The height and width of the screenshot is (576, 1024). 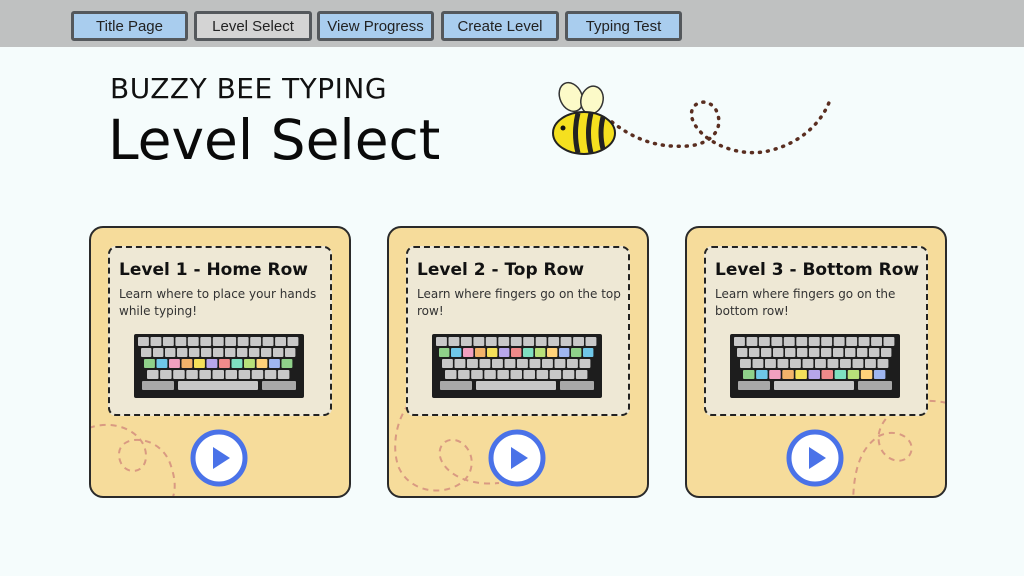 I want to click on nav-view-progress-button: View Progress, so click(x=375, y=26).